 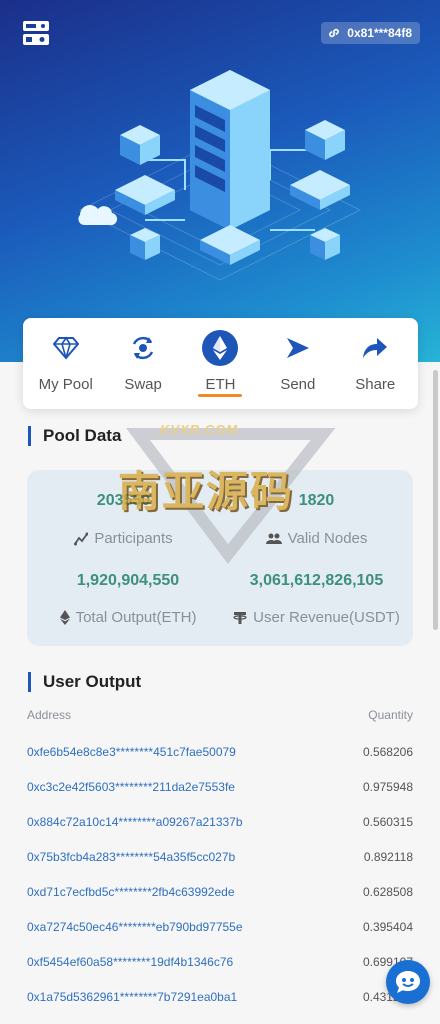 I want to click on pool-data-title: Pool Data, so click(x=74, y=436).